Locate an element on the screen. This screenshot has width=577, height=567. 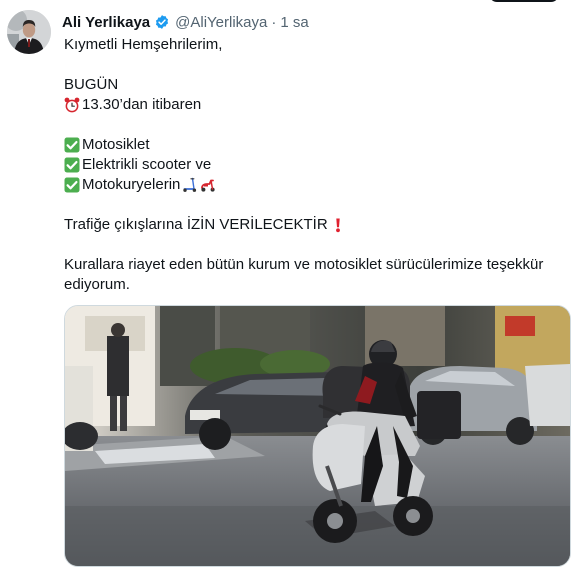
author-name: Ali Yerlikaya is located at coordinates (106, 22).